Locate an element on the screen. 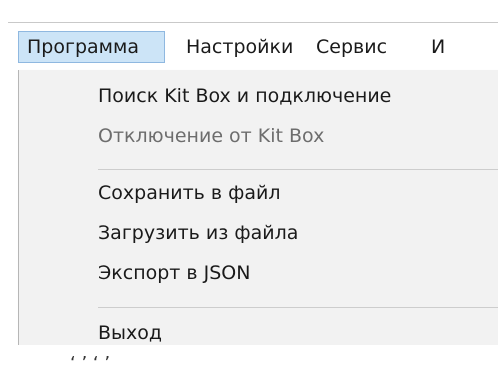  menu-servis: Сервис is located at coordinates (351, 47).